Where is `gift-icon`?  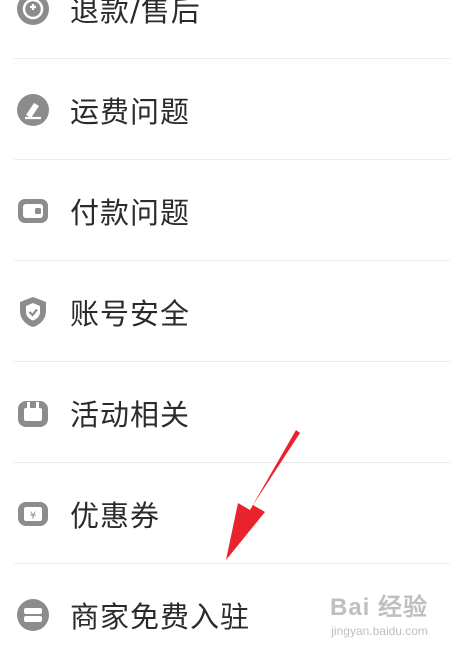
gift-icon is located at coordinates (33, 413).